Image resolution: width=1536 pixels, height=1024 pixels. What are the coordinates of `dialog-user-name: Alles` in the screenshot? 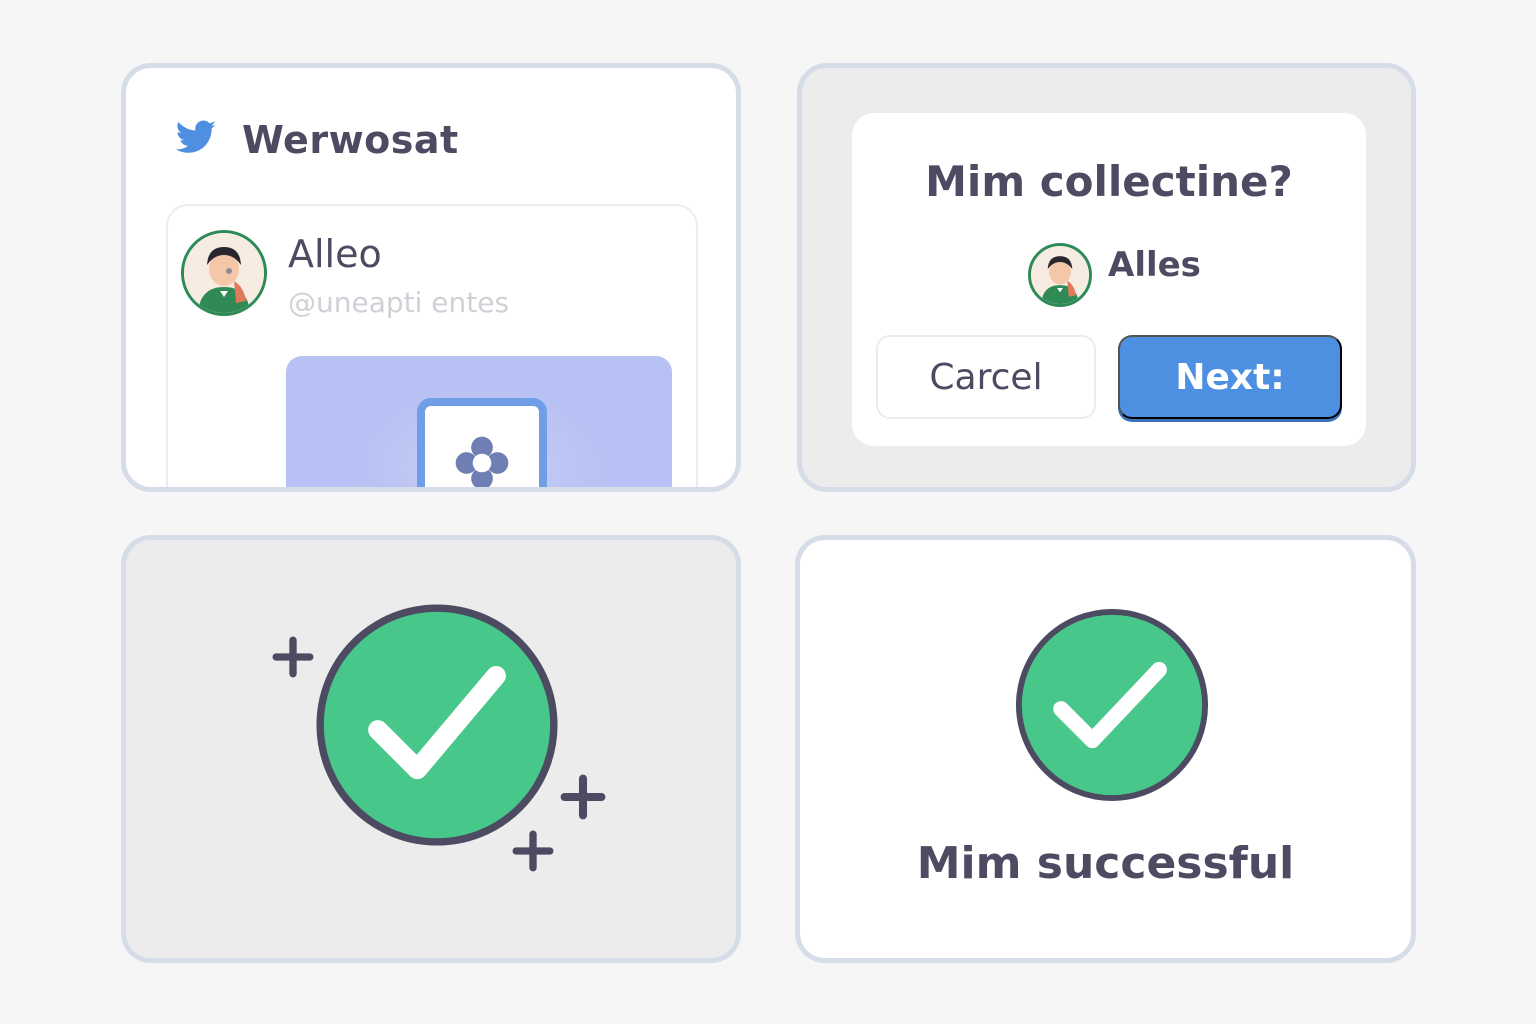 It's located at (1154, 265).